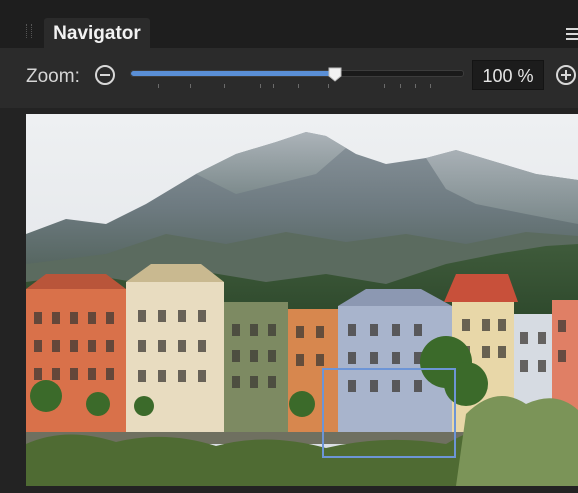 This screenshot has width=578, height=493. Describe the element at coordinates (335, 74) in the screenshot. I see `zoom-slider-thumb` at that location.